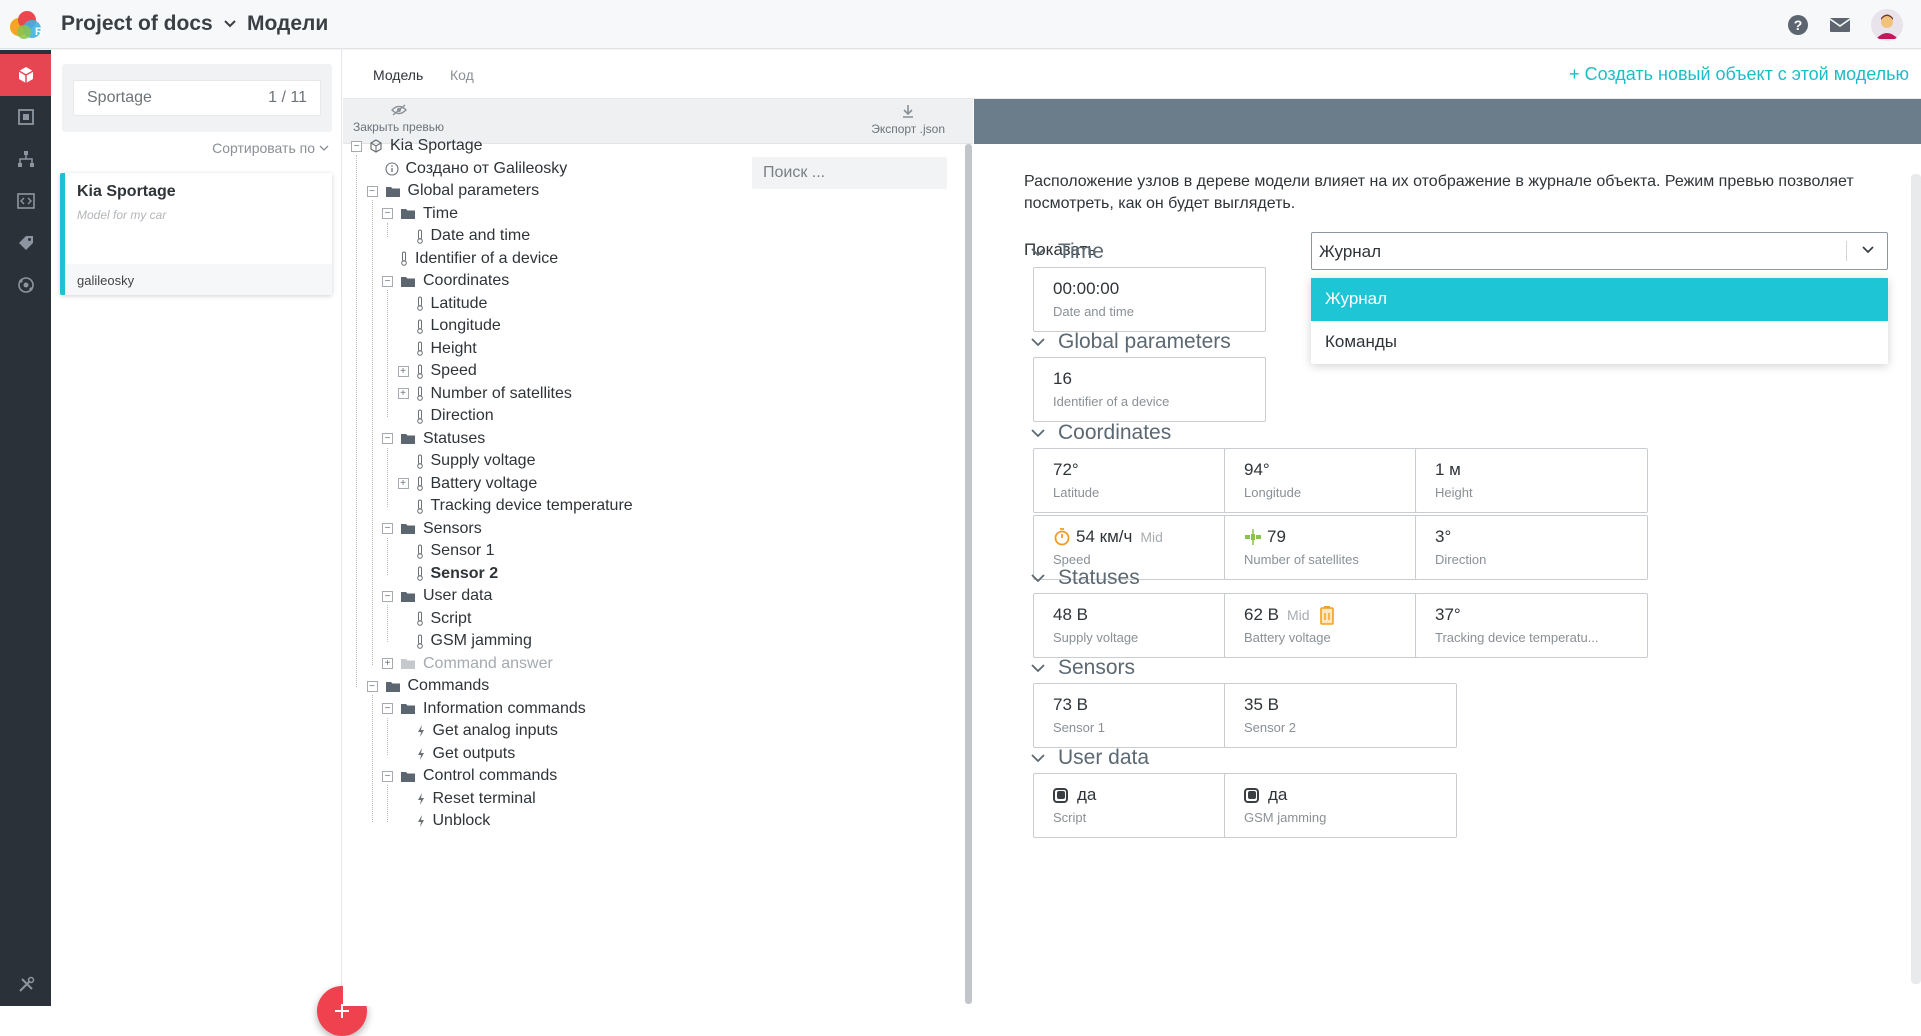 The width and height of the screenshot is (1921, 1036). I want to click on tree-scrollbar, so click(968, 574).